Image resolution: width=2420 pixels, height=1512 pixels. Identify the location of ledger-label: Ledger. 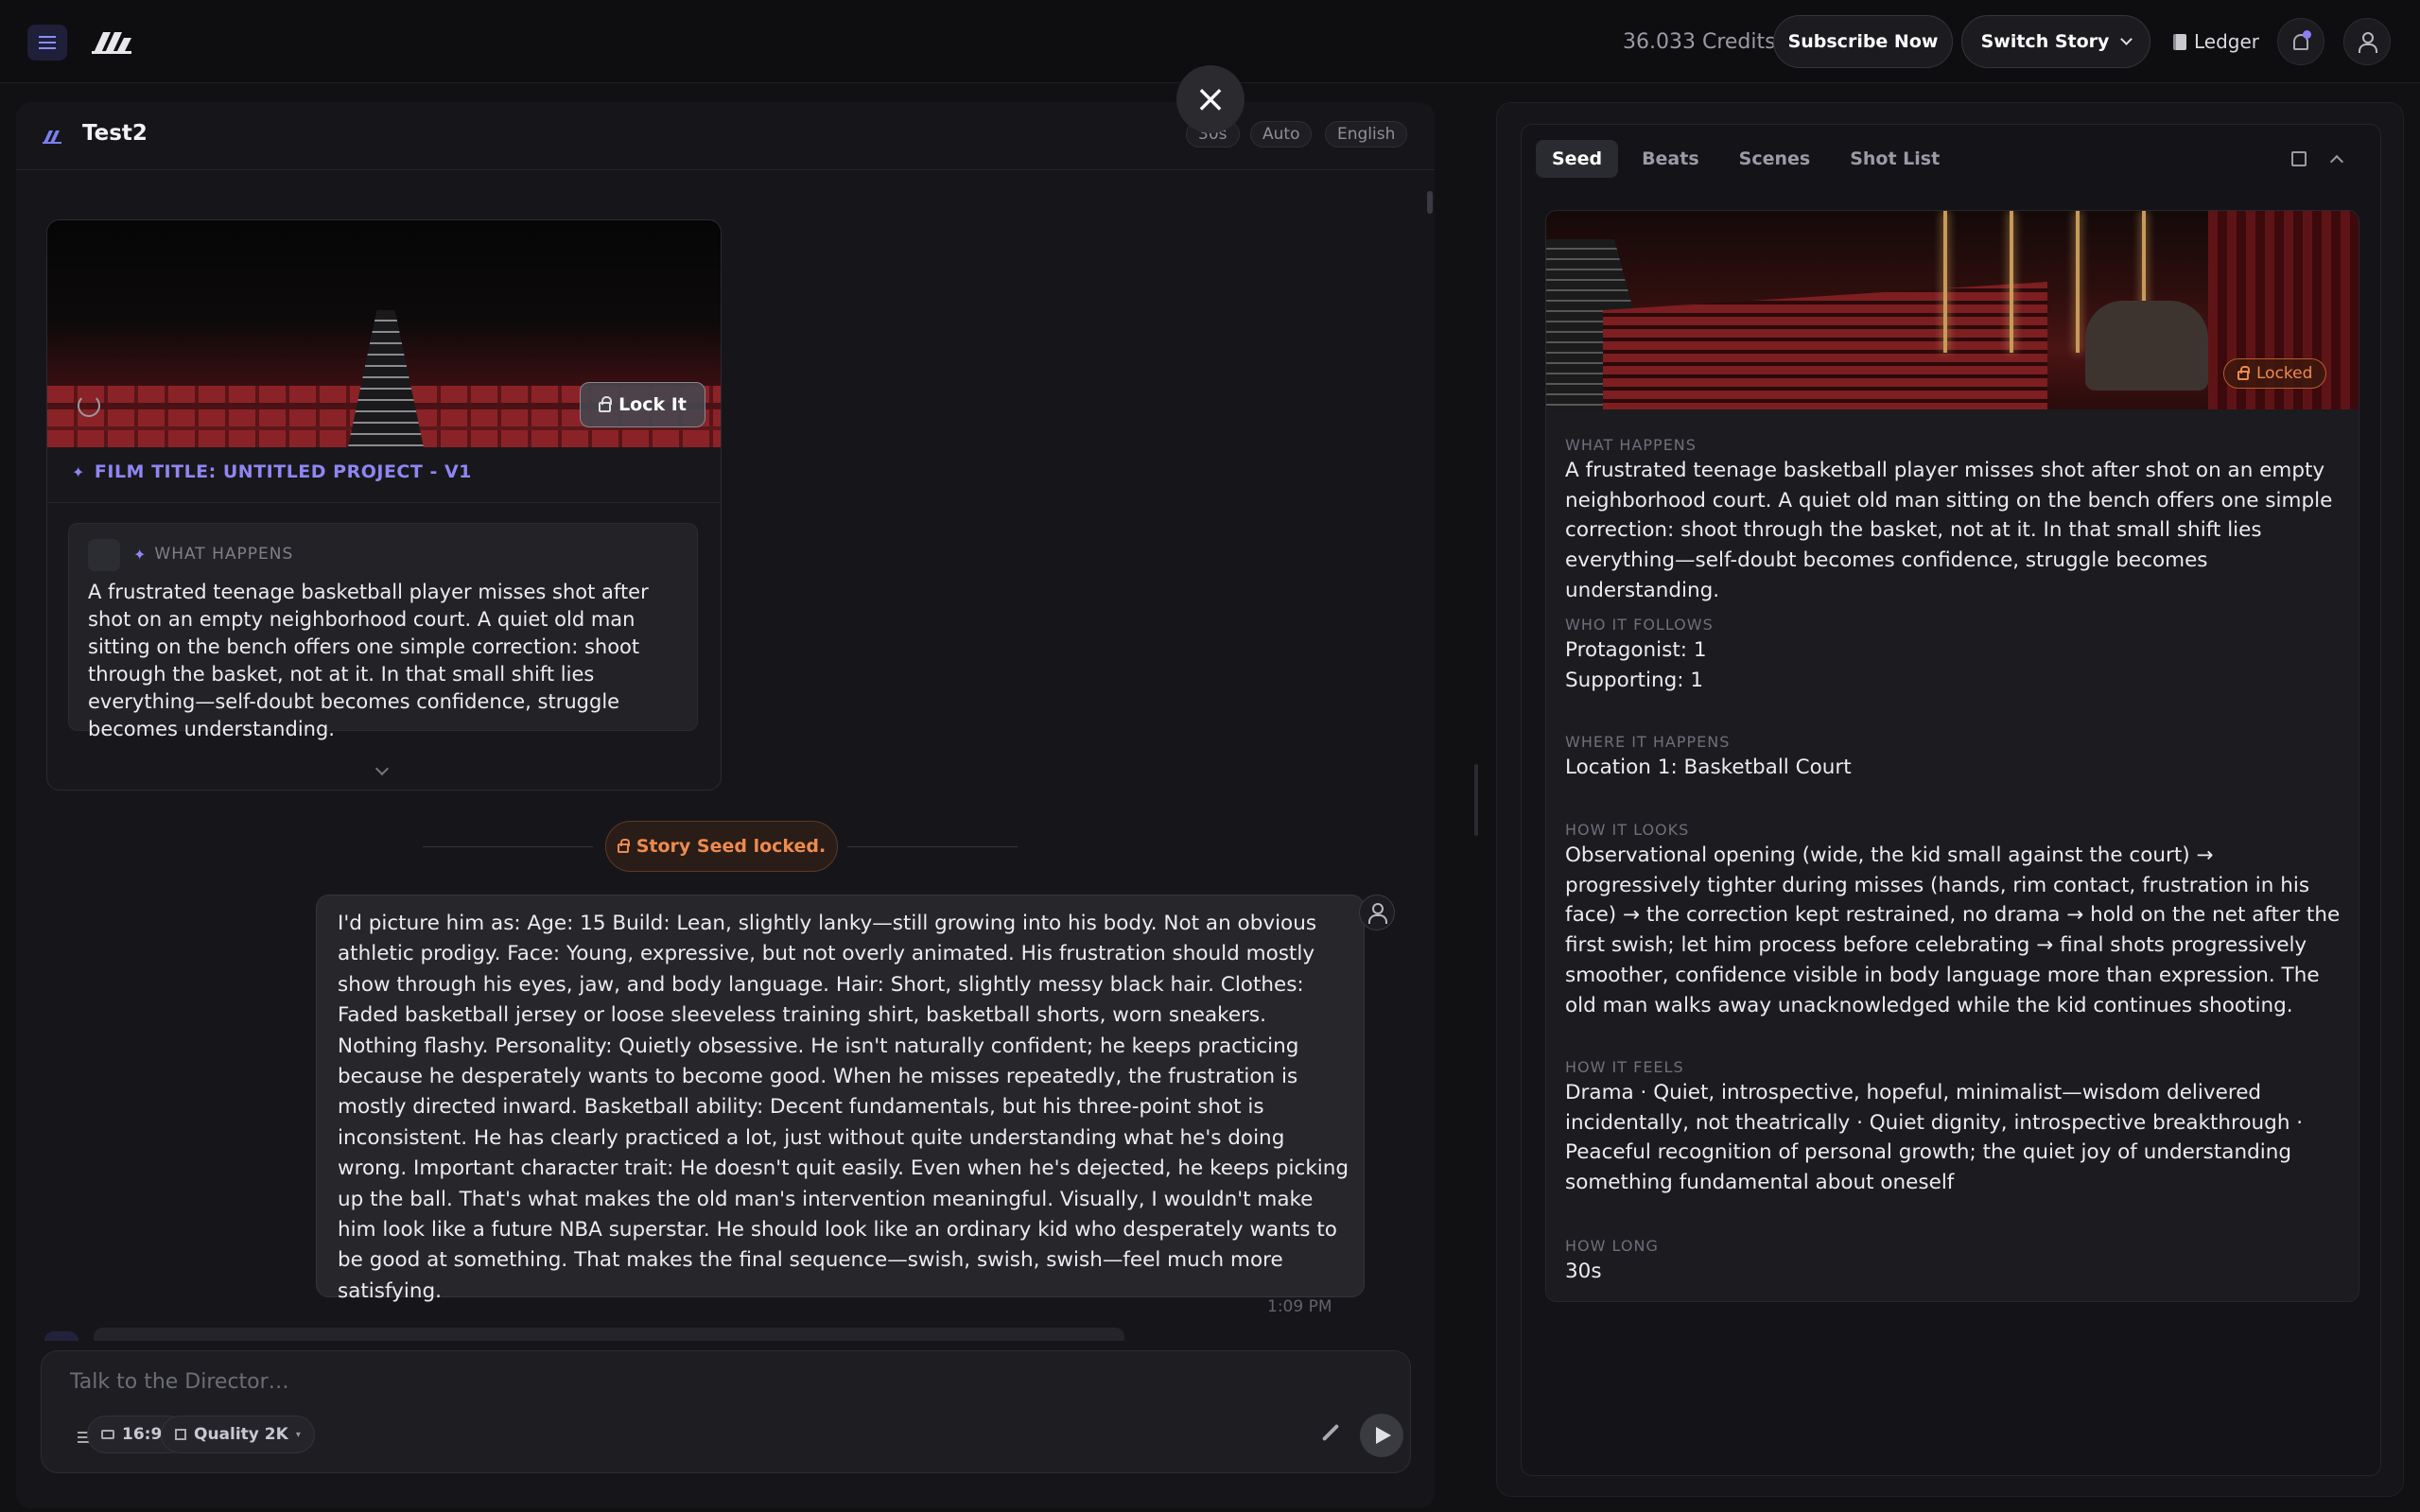
(2227, 42).